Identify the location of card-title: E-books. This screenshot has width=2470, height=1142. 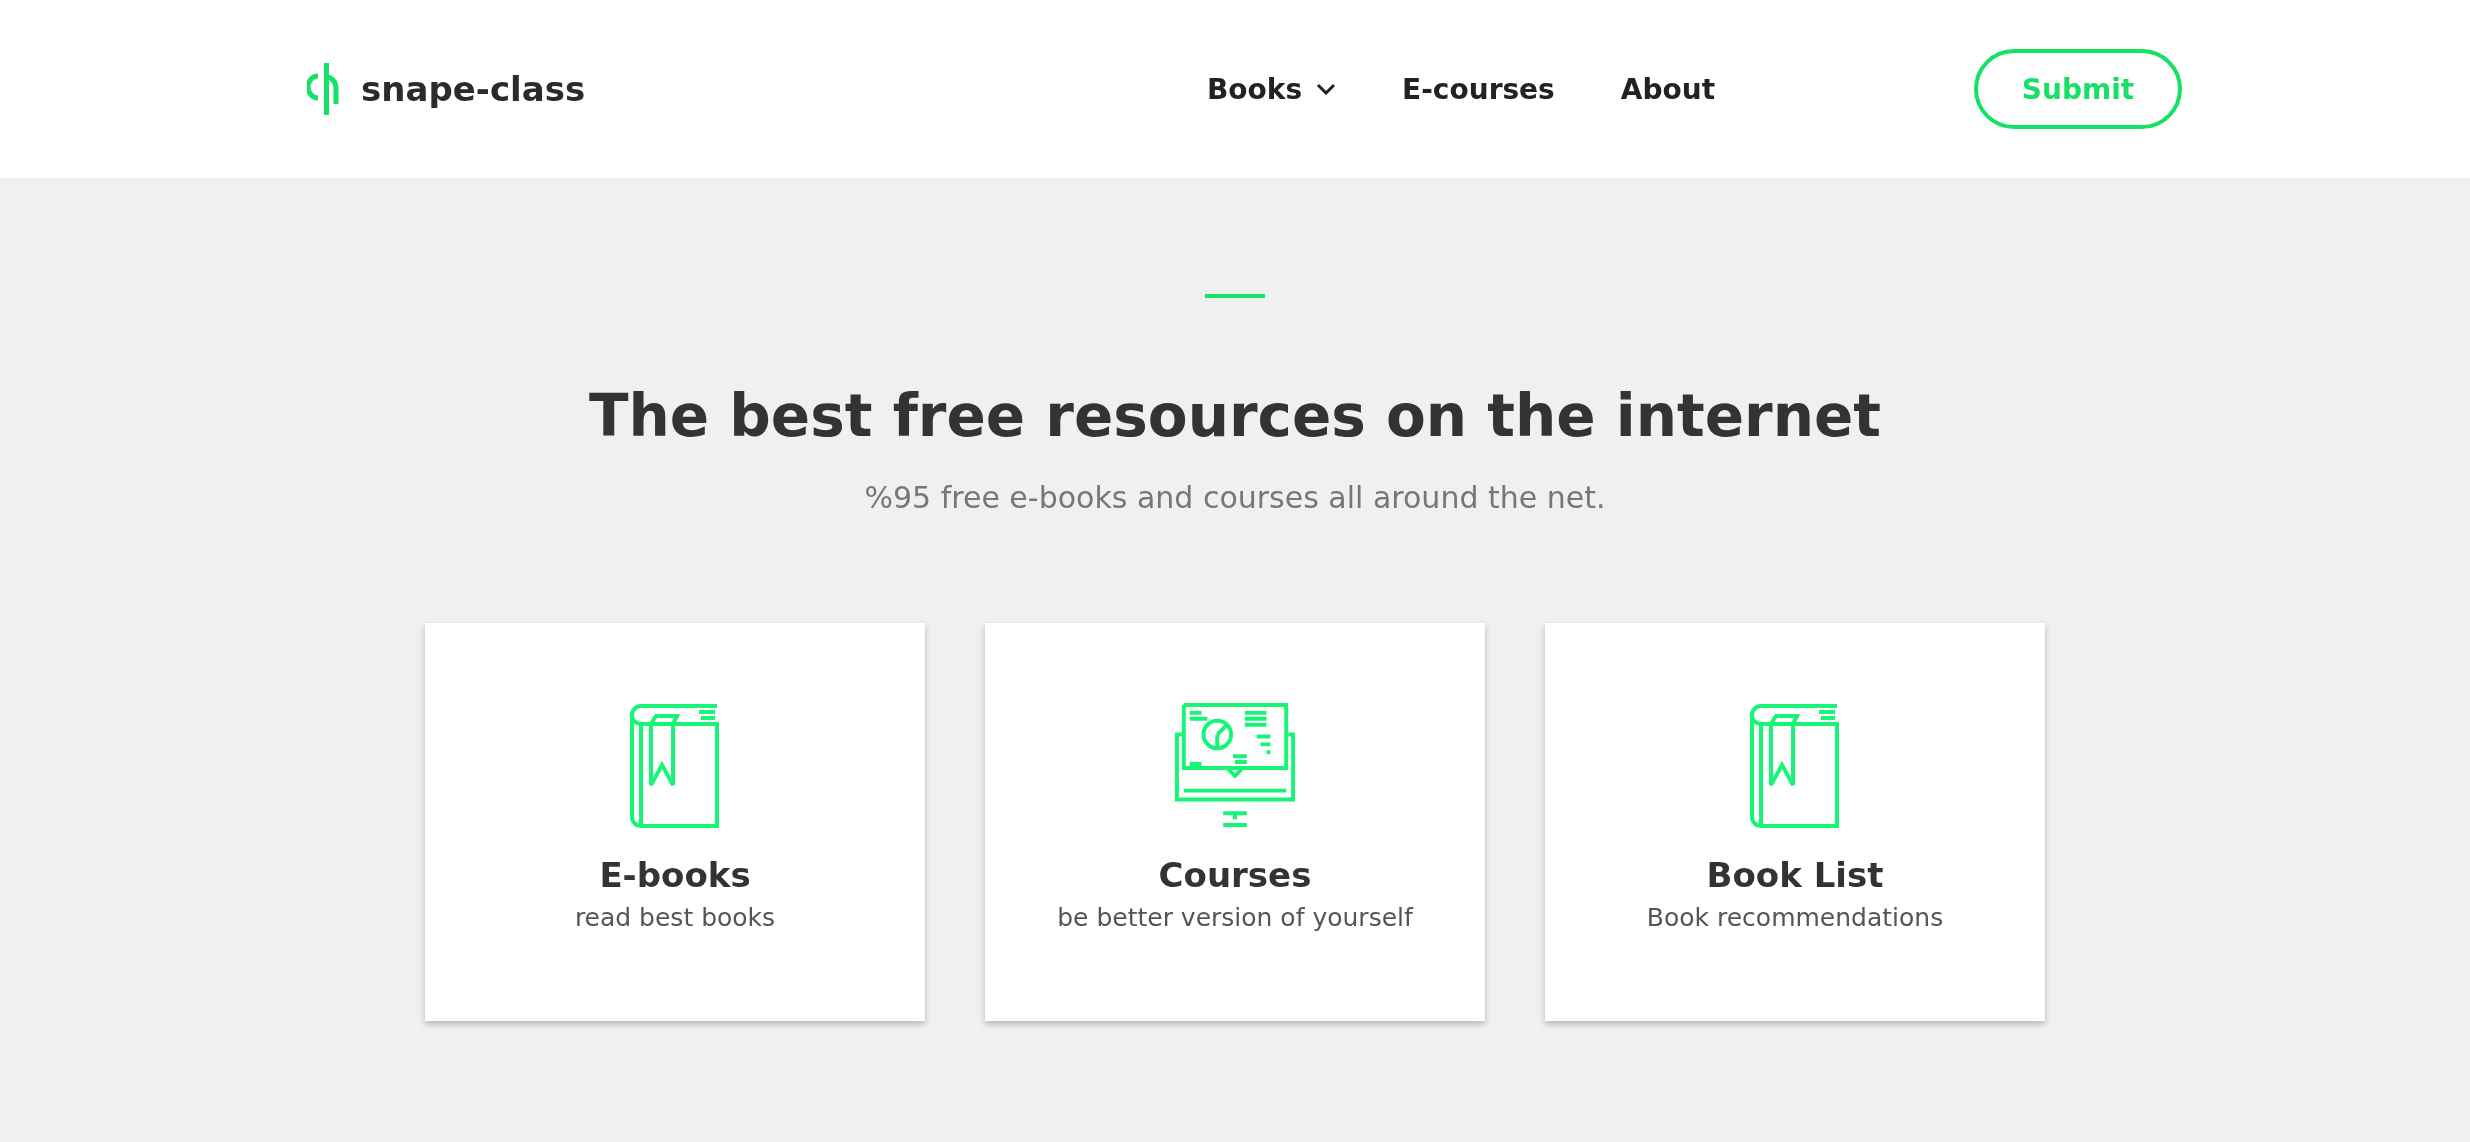
(675, 875).